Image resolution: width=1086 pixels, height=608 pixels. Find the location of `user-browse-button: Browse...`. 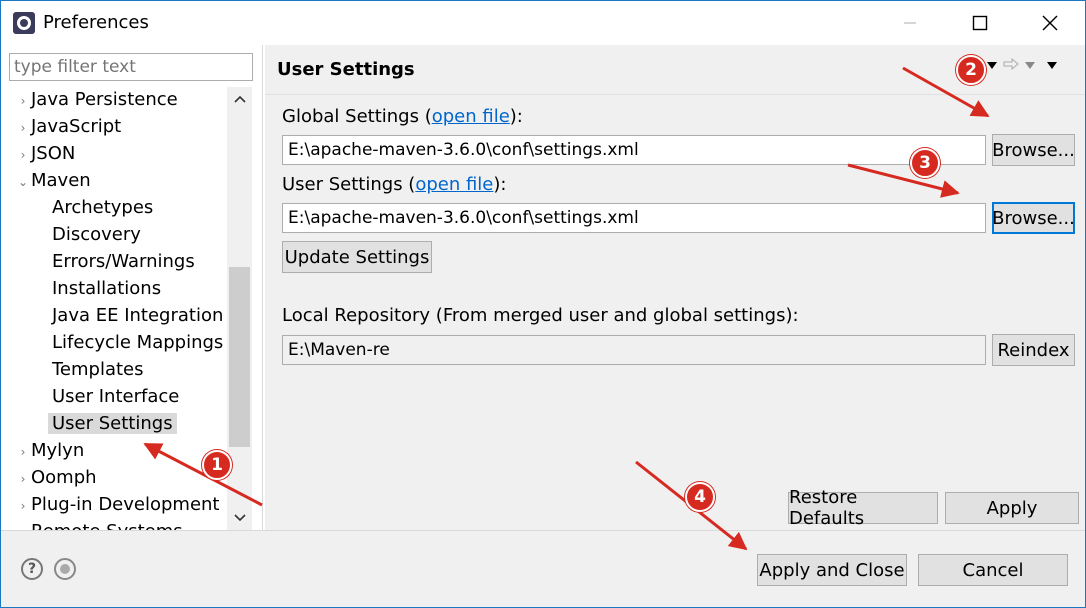

user-browse-button: Browse... is located at coordinates (1033, 218).